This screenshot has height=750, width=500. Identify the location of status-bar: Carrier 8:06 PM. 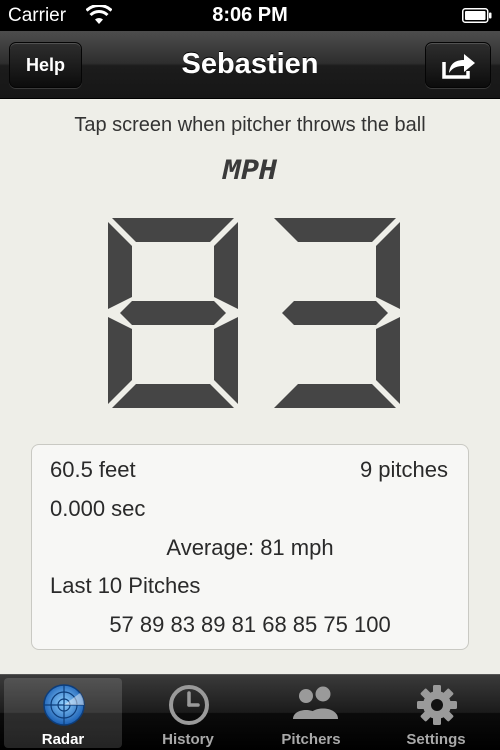
(250, 15).